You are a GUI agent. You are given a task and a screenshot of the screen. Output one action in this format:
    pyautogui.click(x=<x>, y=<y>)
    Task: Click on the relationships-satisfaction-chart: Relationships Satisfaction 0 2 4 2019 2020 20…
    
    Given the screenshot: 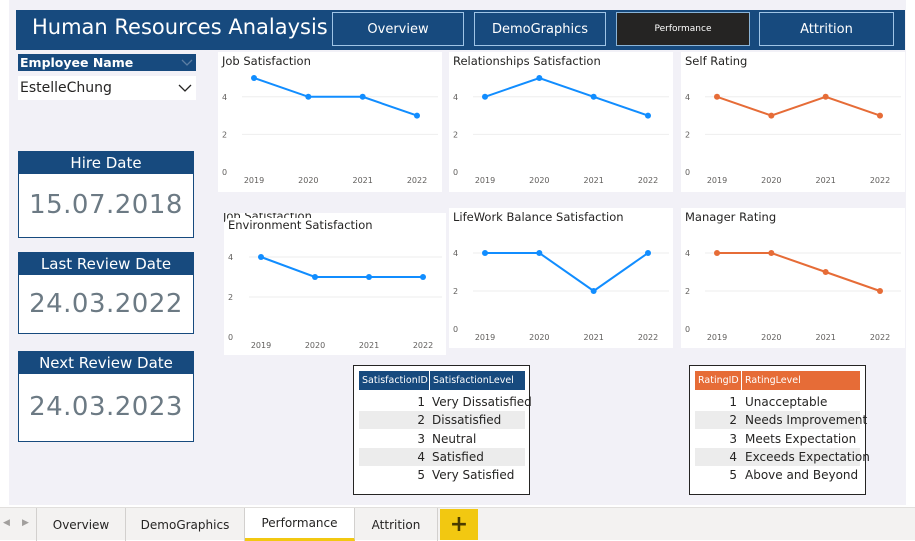 What is the action you would take?
    pyautogui.click(x=561, y=122)
    